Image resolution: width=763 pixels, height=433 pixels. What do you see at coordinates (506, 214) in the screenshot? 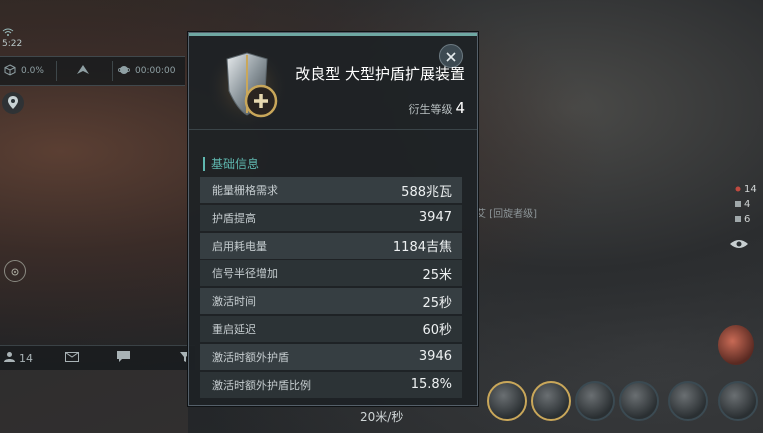
I see `pilot-label: 艾 [回旋者级]` at bounding box center [506, 214].